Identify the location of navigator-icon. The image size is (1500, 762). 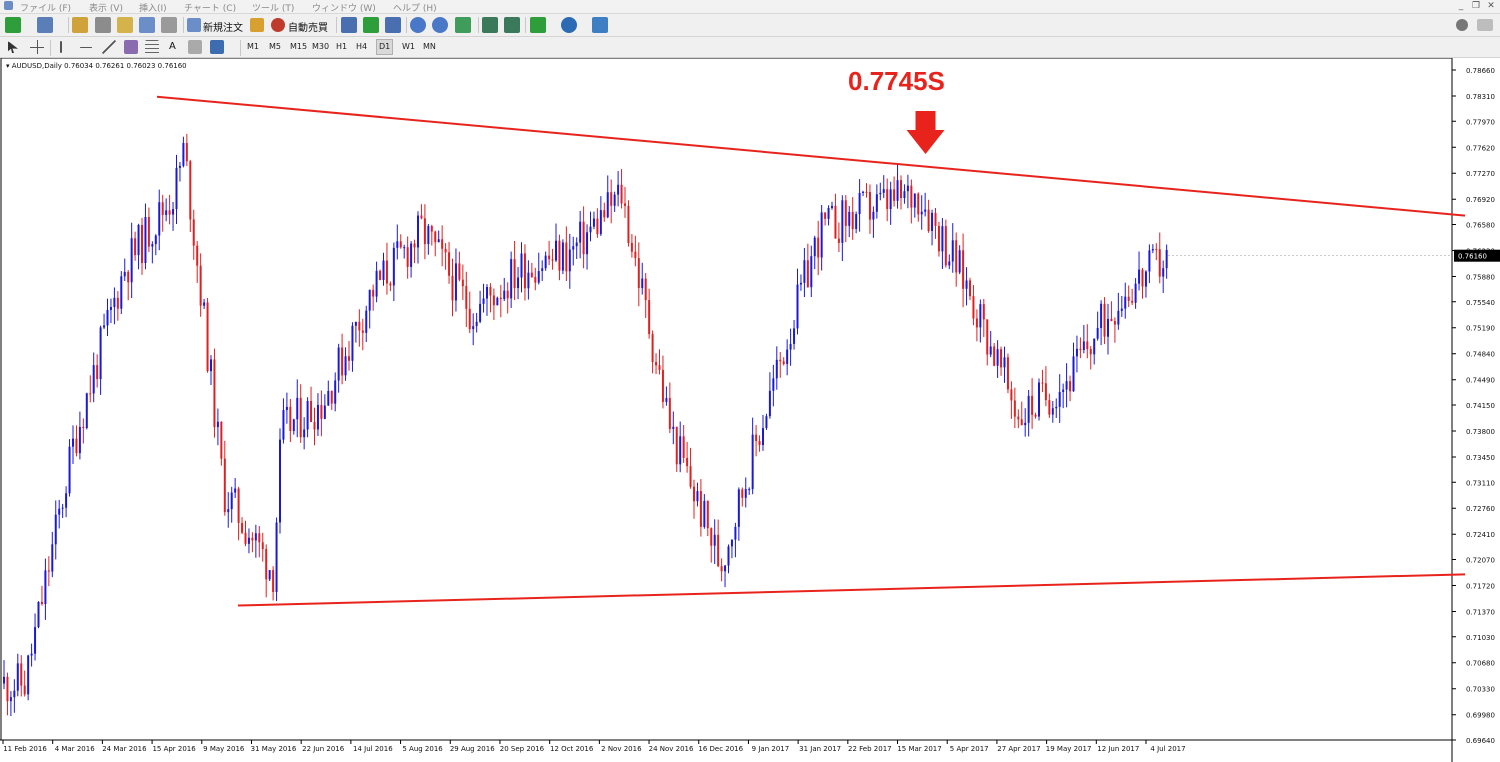
(125, 25).